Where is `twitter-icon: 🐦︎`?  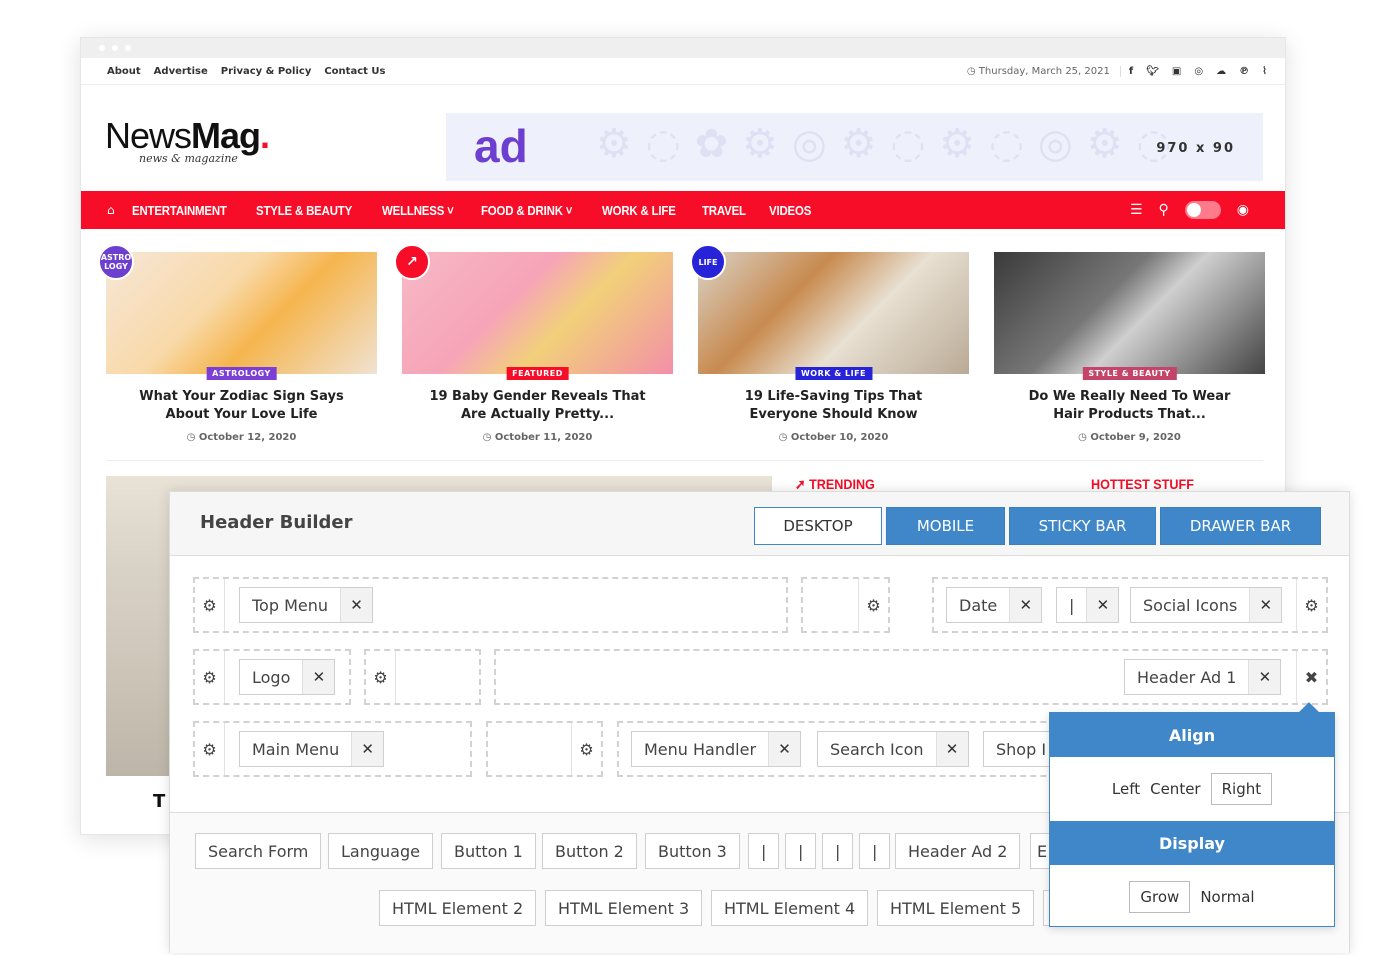 twitter-icon: 🐦︎ is located at coordinates (1152, 71).